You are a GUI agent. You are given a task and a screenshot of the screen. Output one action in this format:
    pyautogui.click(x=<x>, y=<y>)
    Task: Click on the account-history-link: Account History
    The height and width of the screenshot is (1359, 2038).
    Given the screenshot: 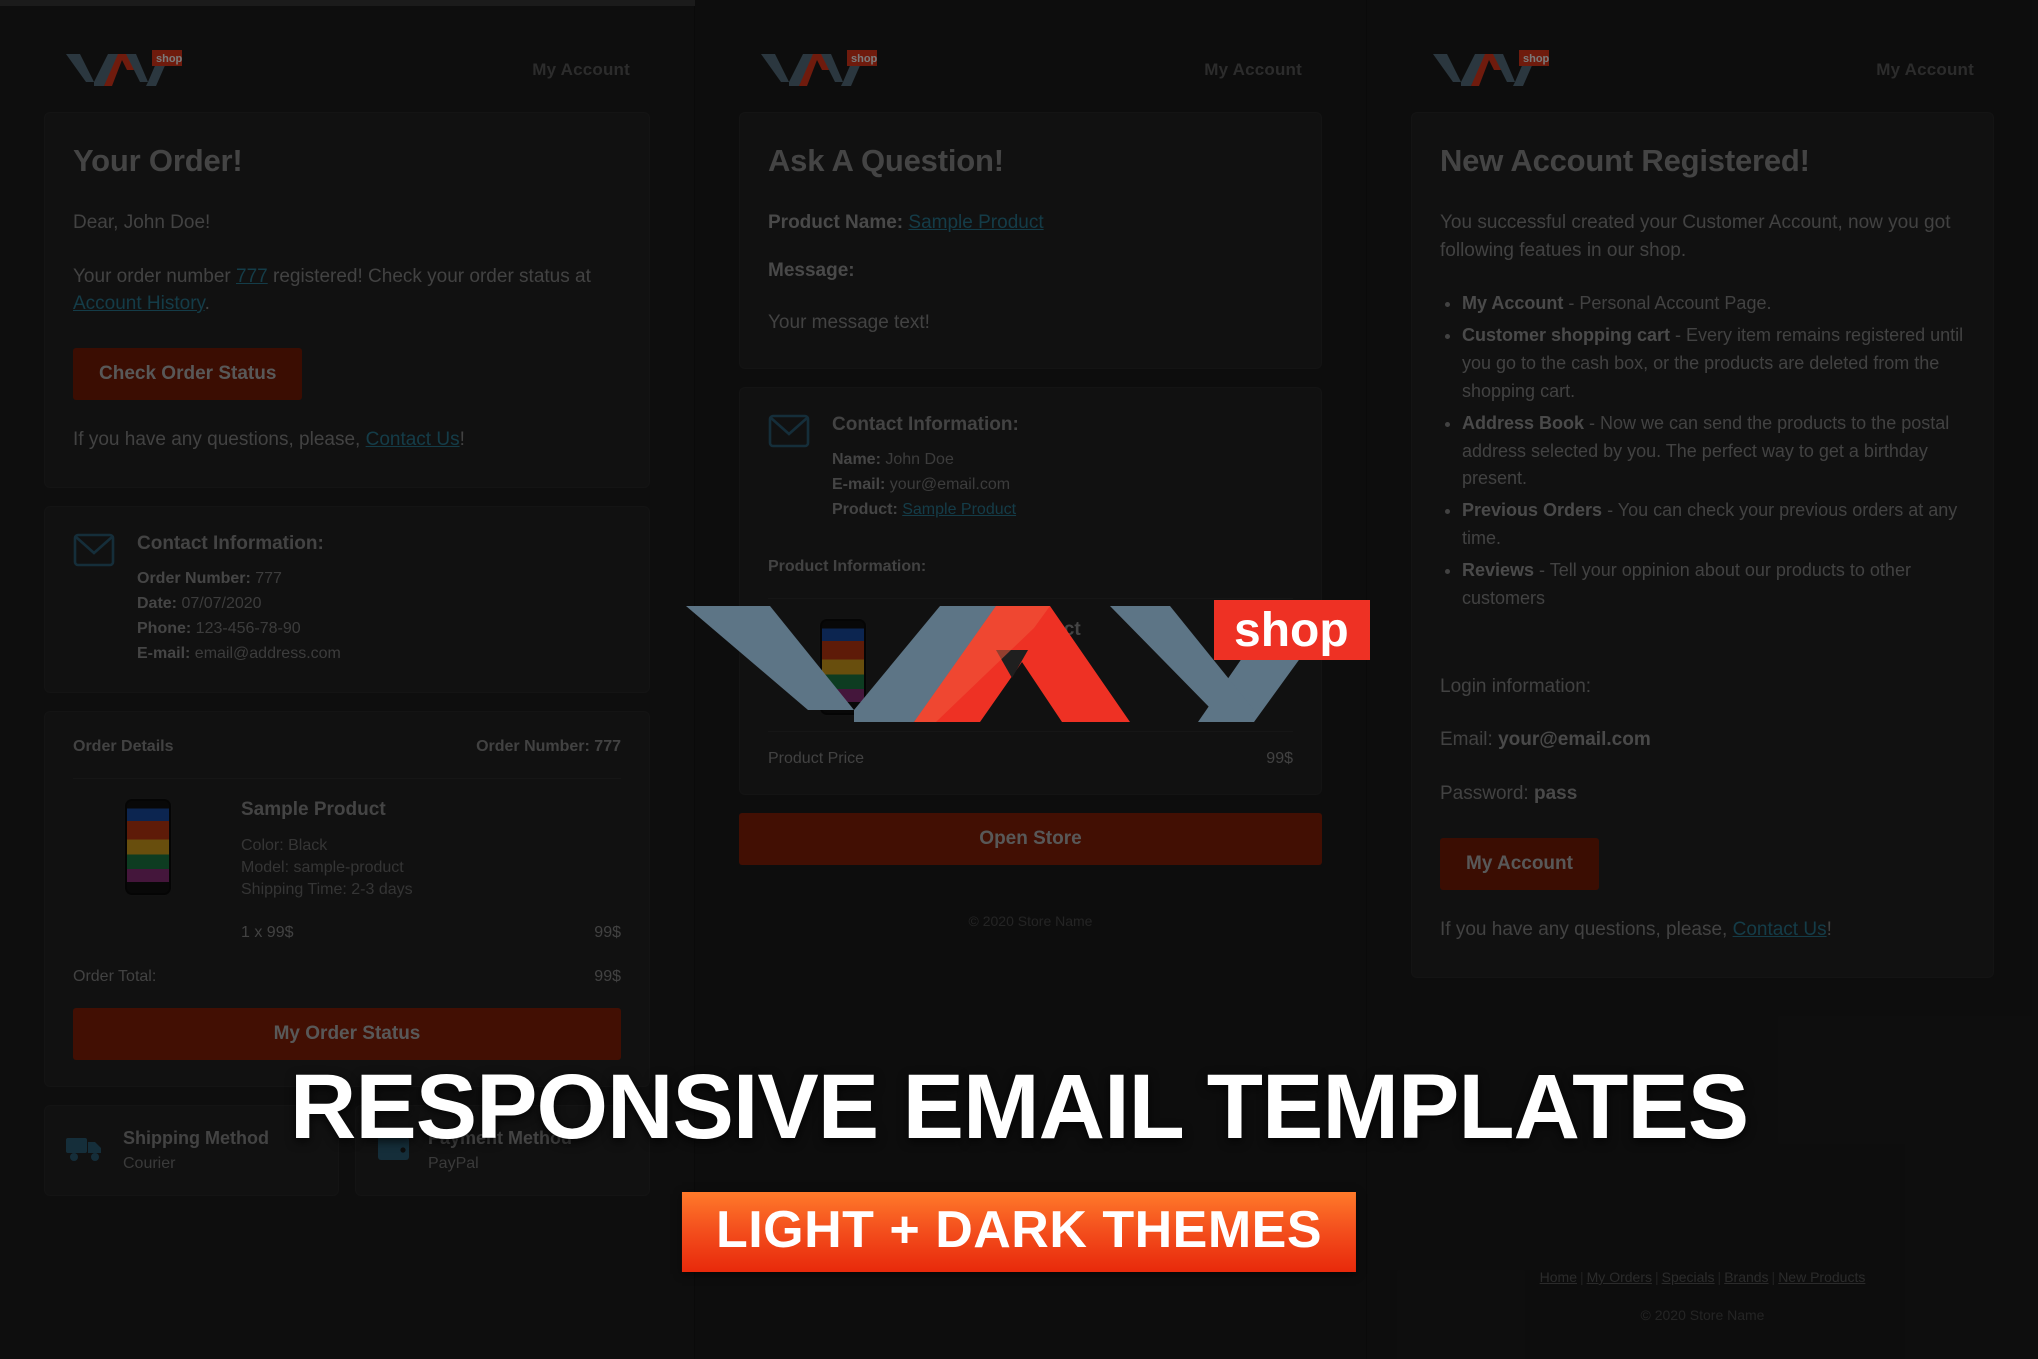 What is the action you would take?
    pyautogui.click(x=139, y=303)
    